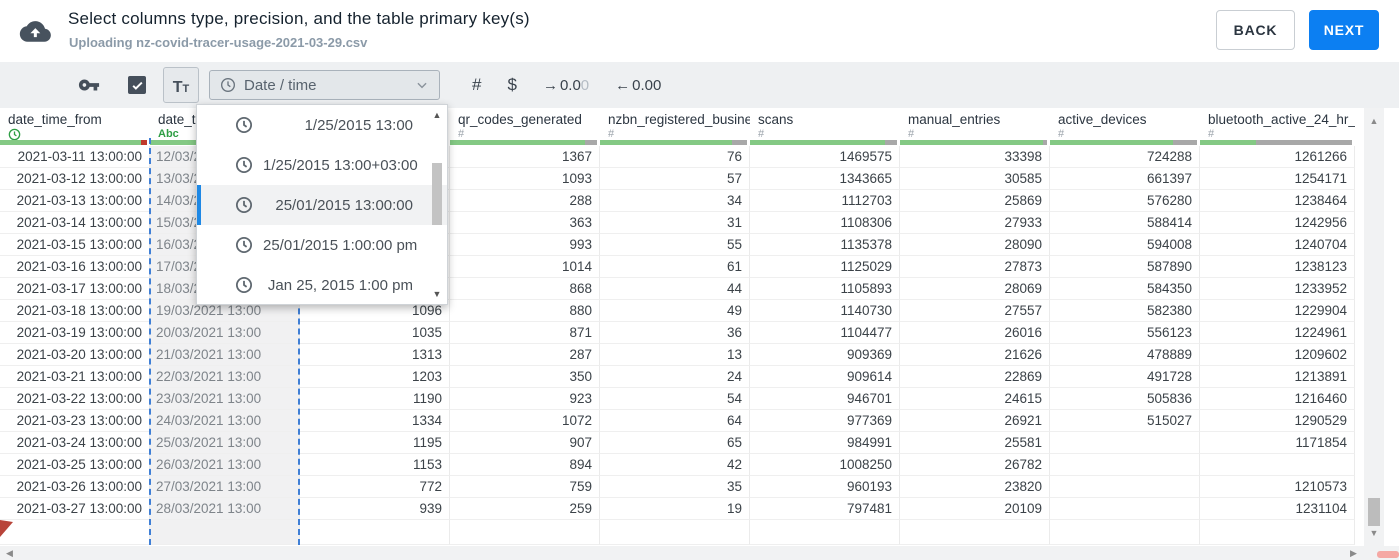  I want to click on table-cell: 1334, so click(375, 421).